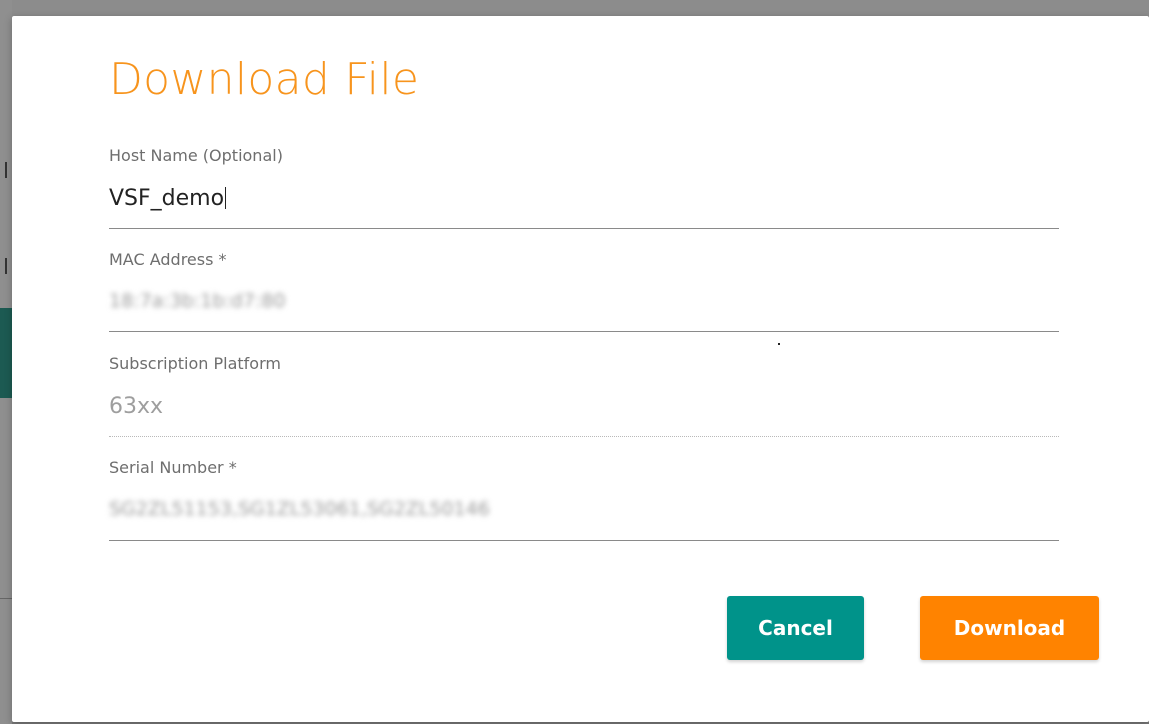 Image resolution: width=1149 pixels, height=724 pixels. I want to click on host-name-value: VSF_demo, so click(167, 198).